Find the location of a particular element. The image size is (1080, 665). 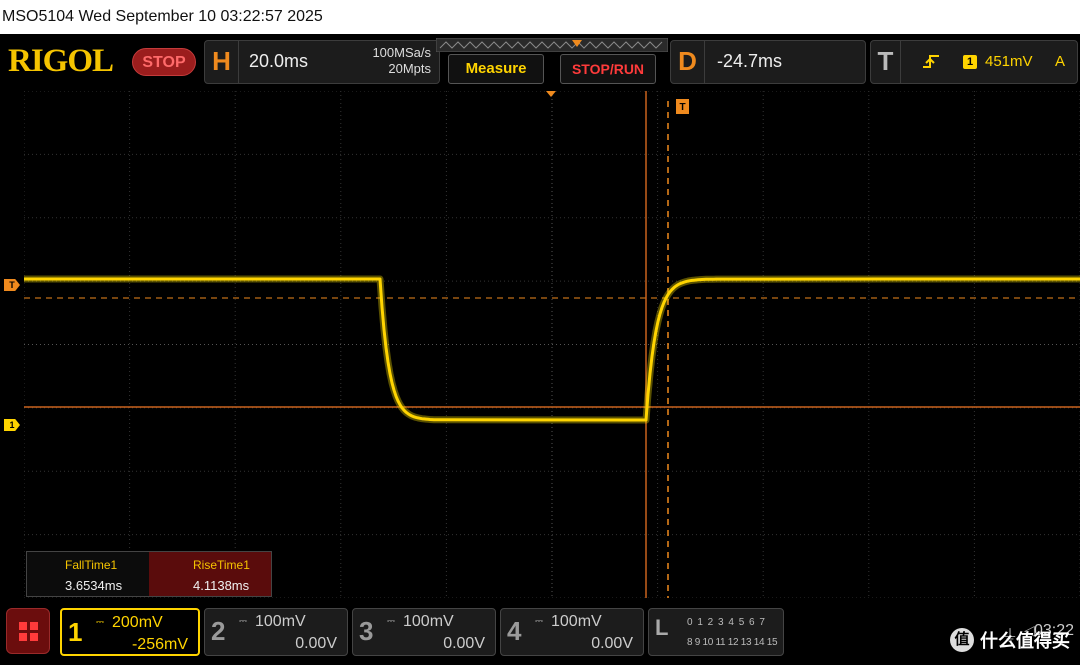

channel-1-panel: 1 ⎓ 200mV -256mV is located at coordinates (130, 632).